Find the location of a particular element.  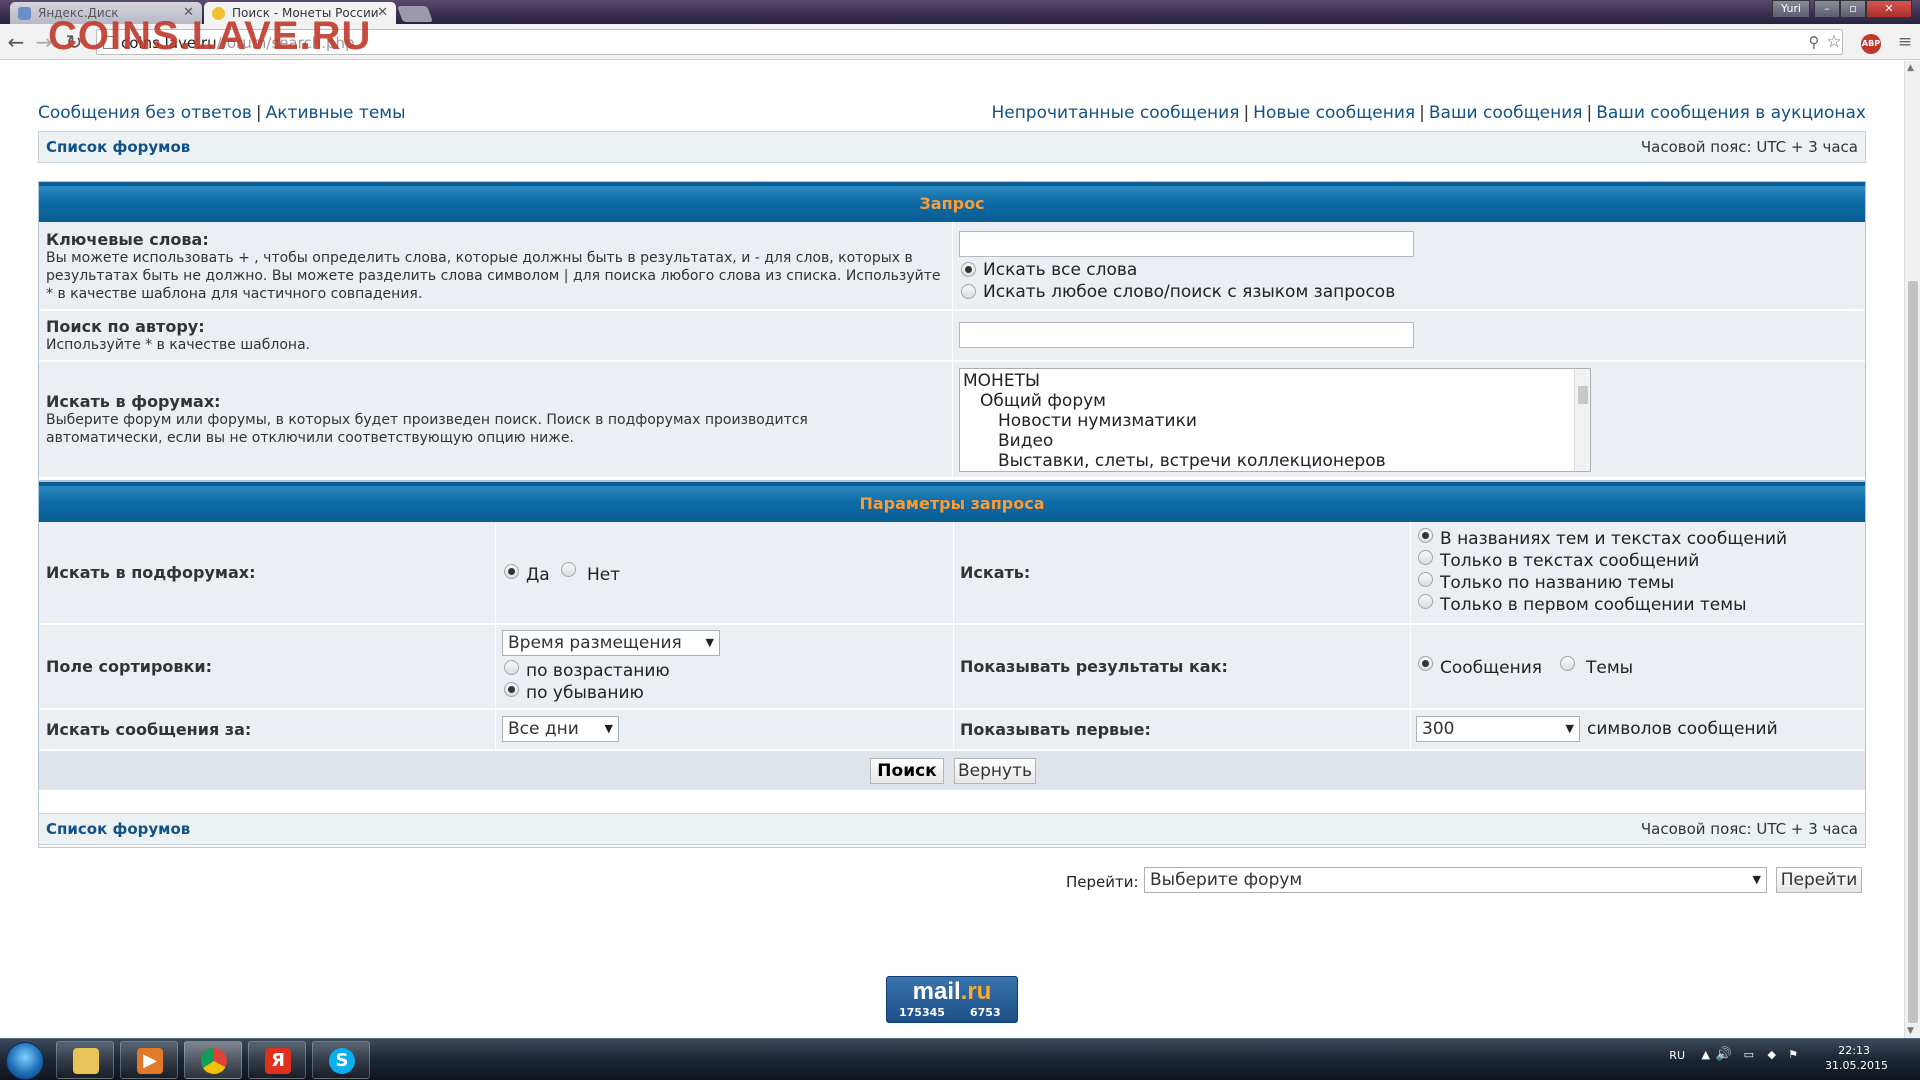

terms-all-radio is located at coordinates (968, 269).